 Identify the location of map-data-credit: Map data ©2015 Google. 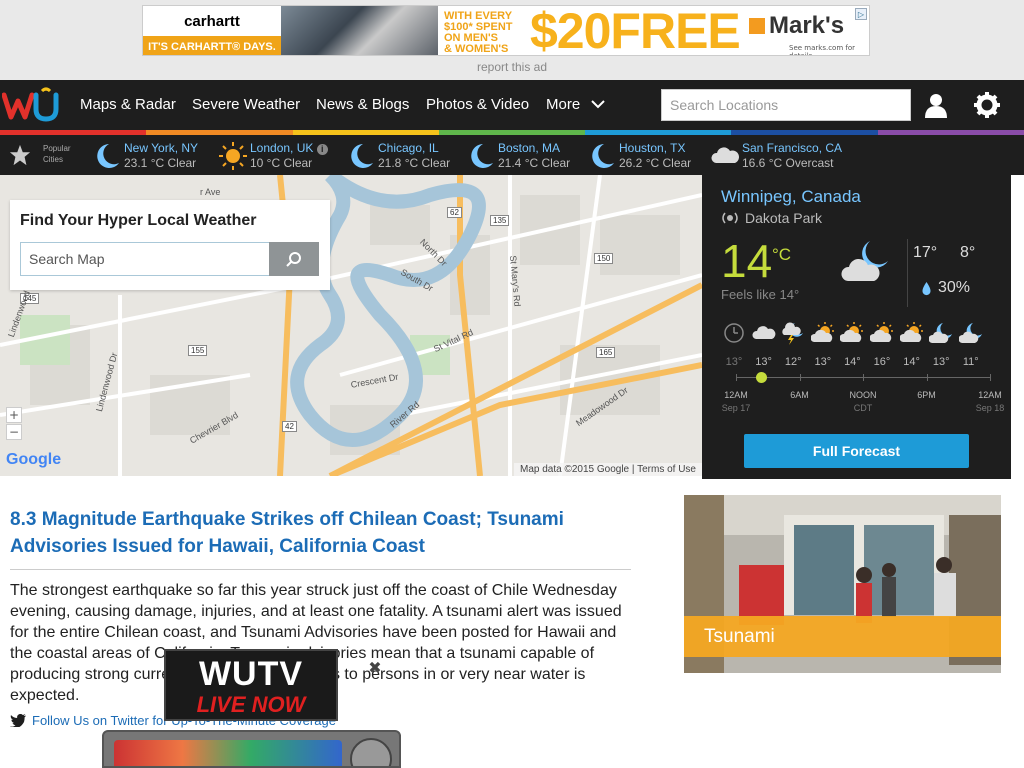
(574, 469).